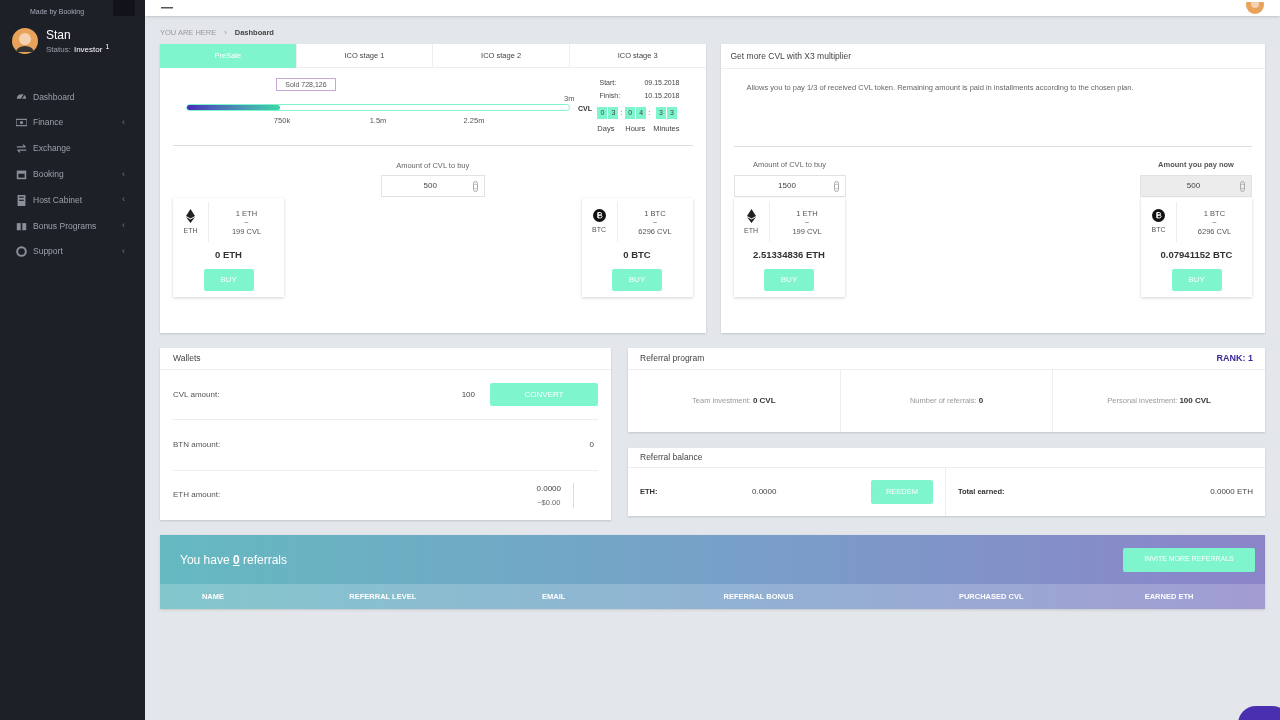 The height and width of the screenshot is (720, 1280). Describe the element at coordinates (72, 122) in the screenshot. I see `sidebar-item: Finance ‹` at that location.